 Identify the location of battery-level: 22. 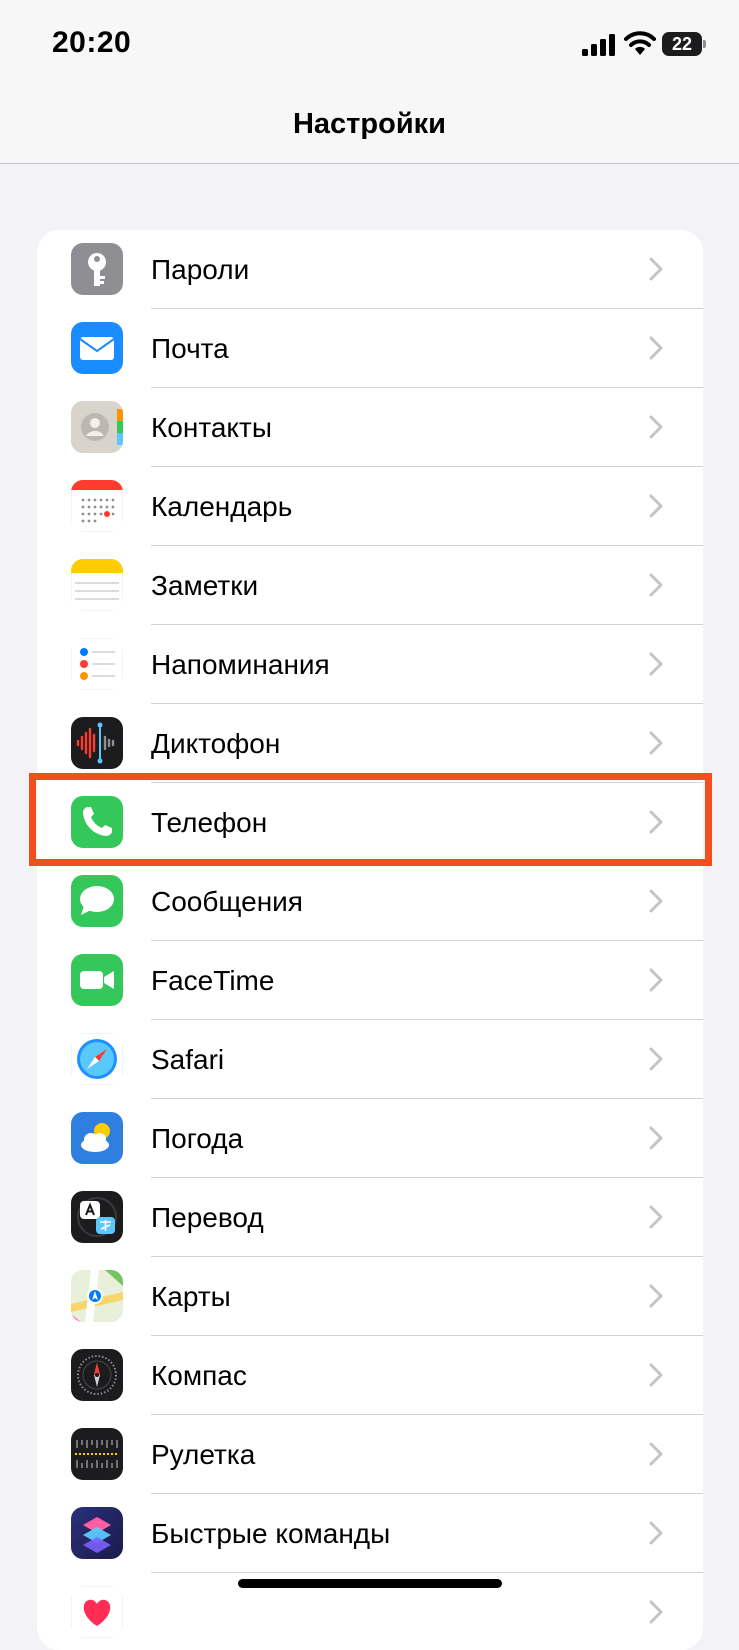
(682, 44).